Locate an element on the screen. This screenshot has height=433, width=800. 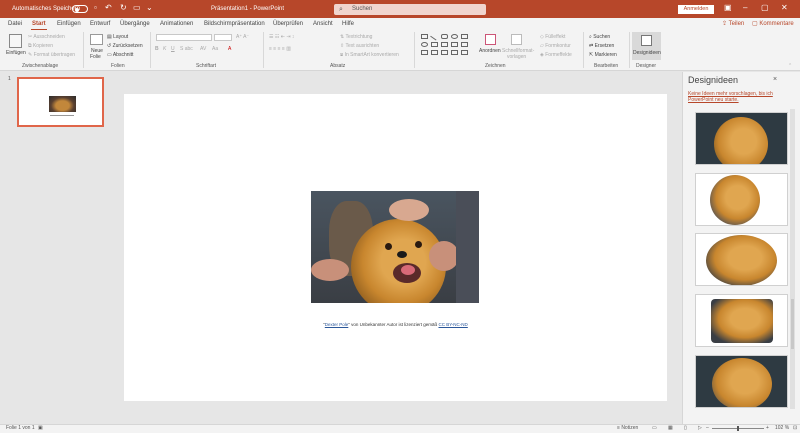
shape-star-icon is located at coordinates (464, 44).